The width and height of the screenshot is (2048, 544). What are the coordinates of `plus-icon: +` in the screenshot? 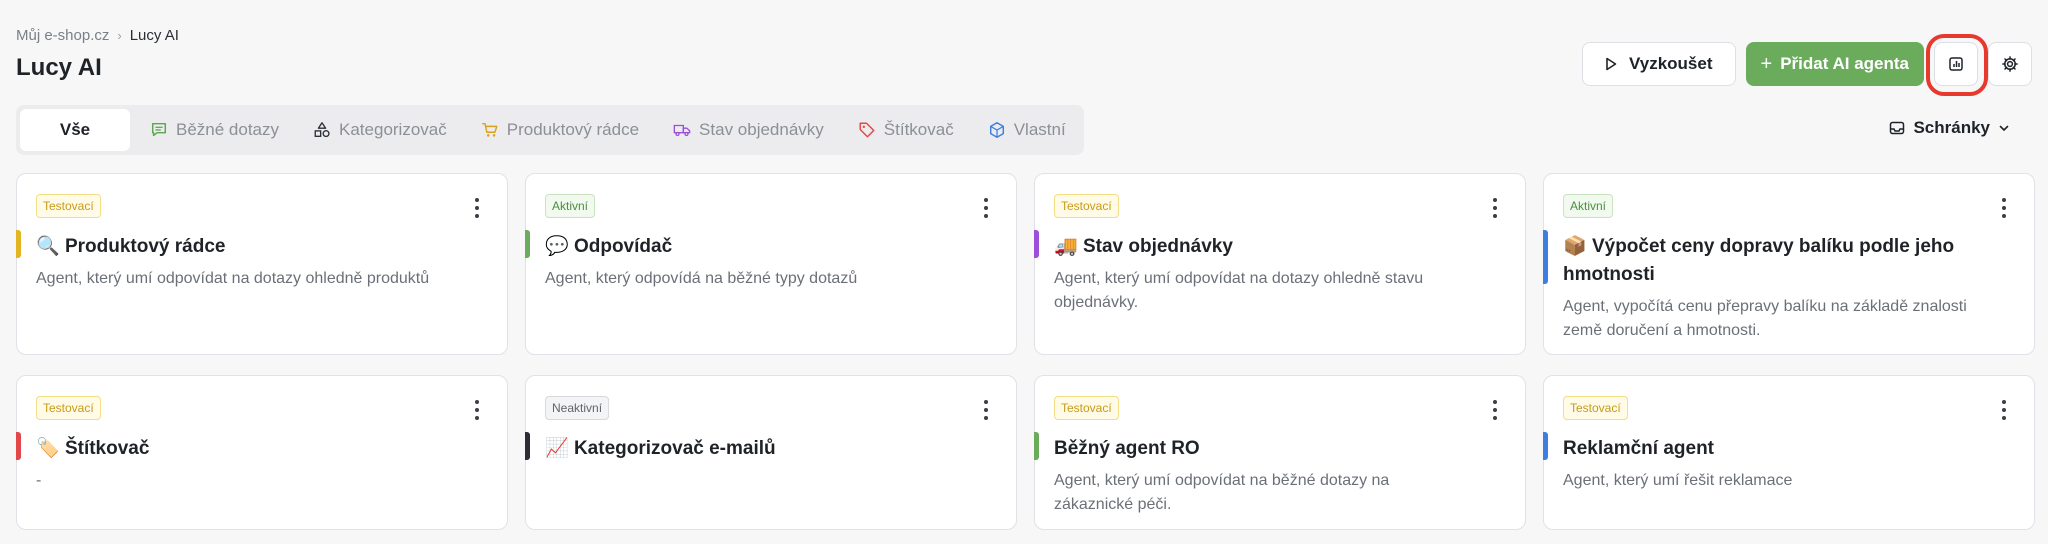 It's located at (1766, 64).